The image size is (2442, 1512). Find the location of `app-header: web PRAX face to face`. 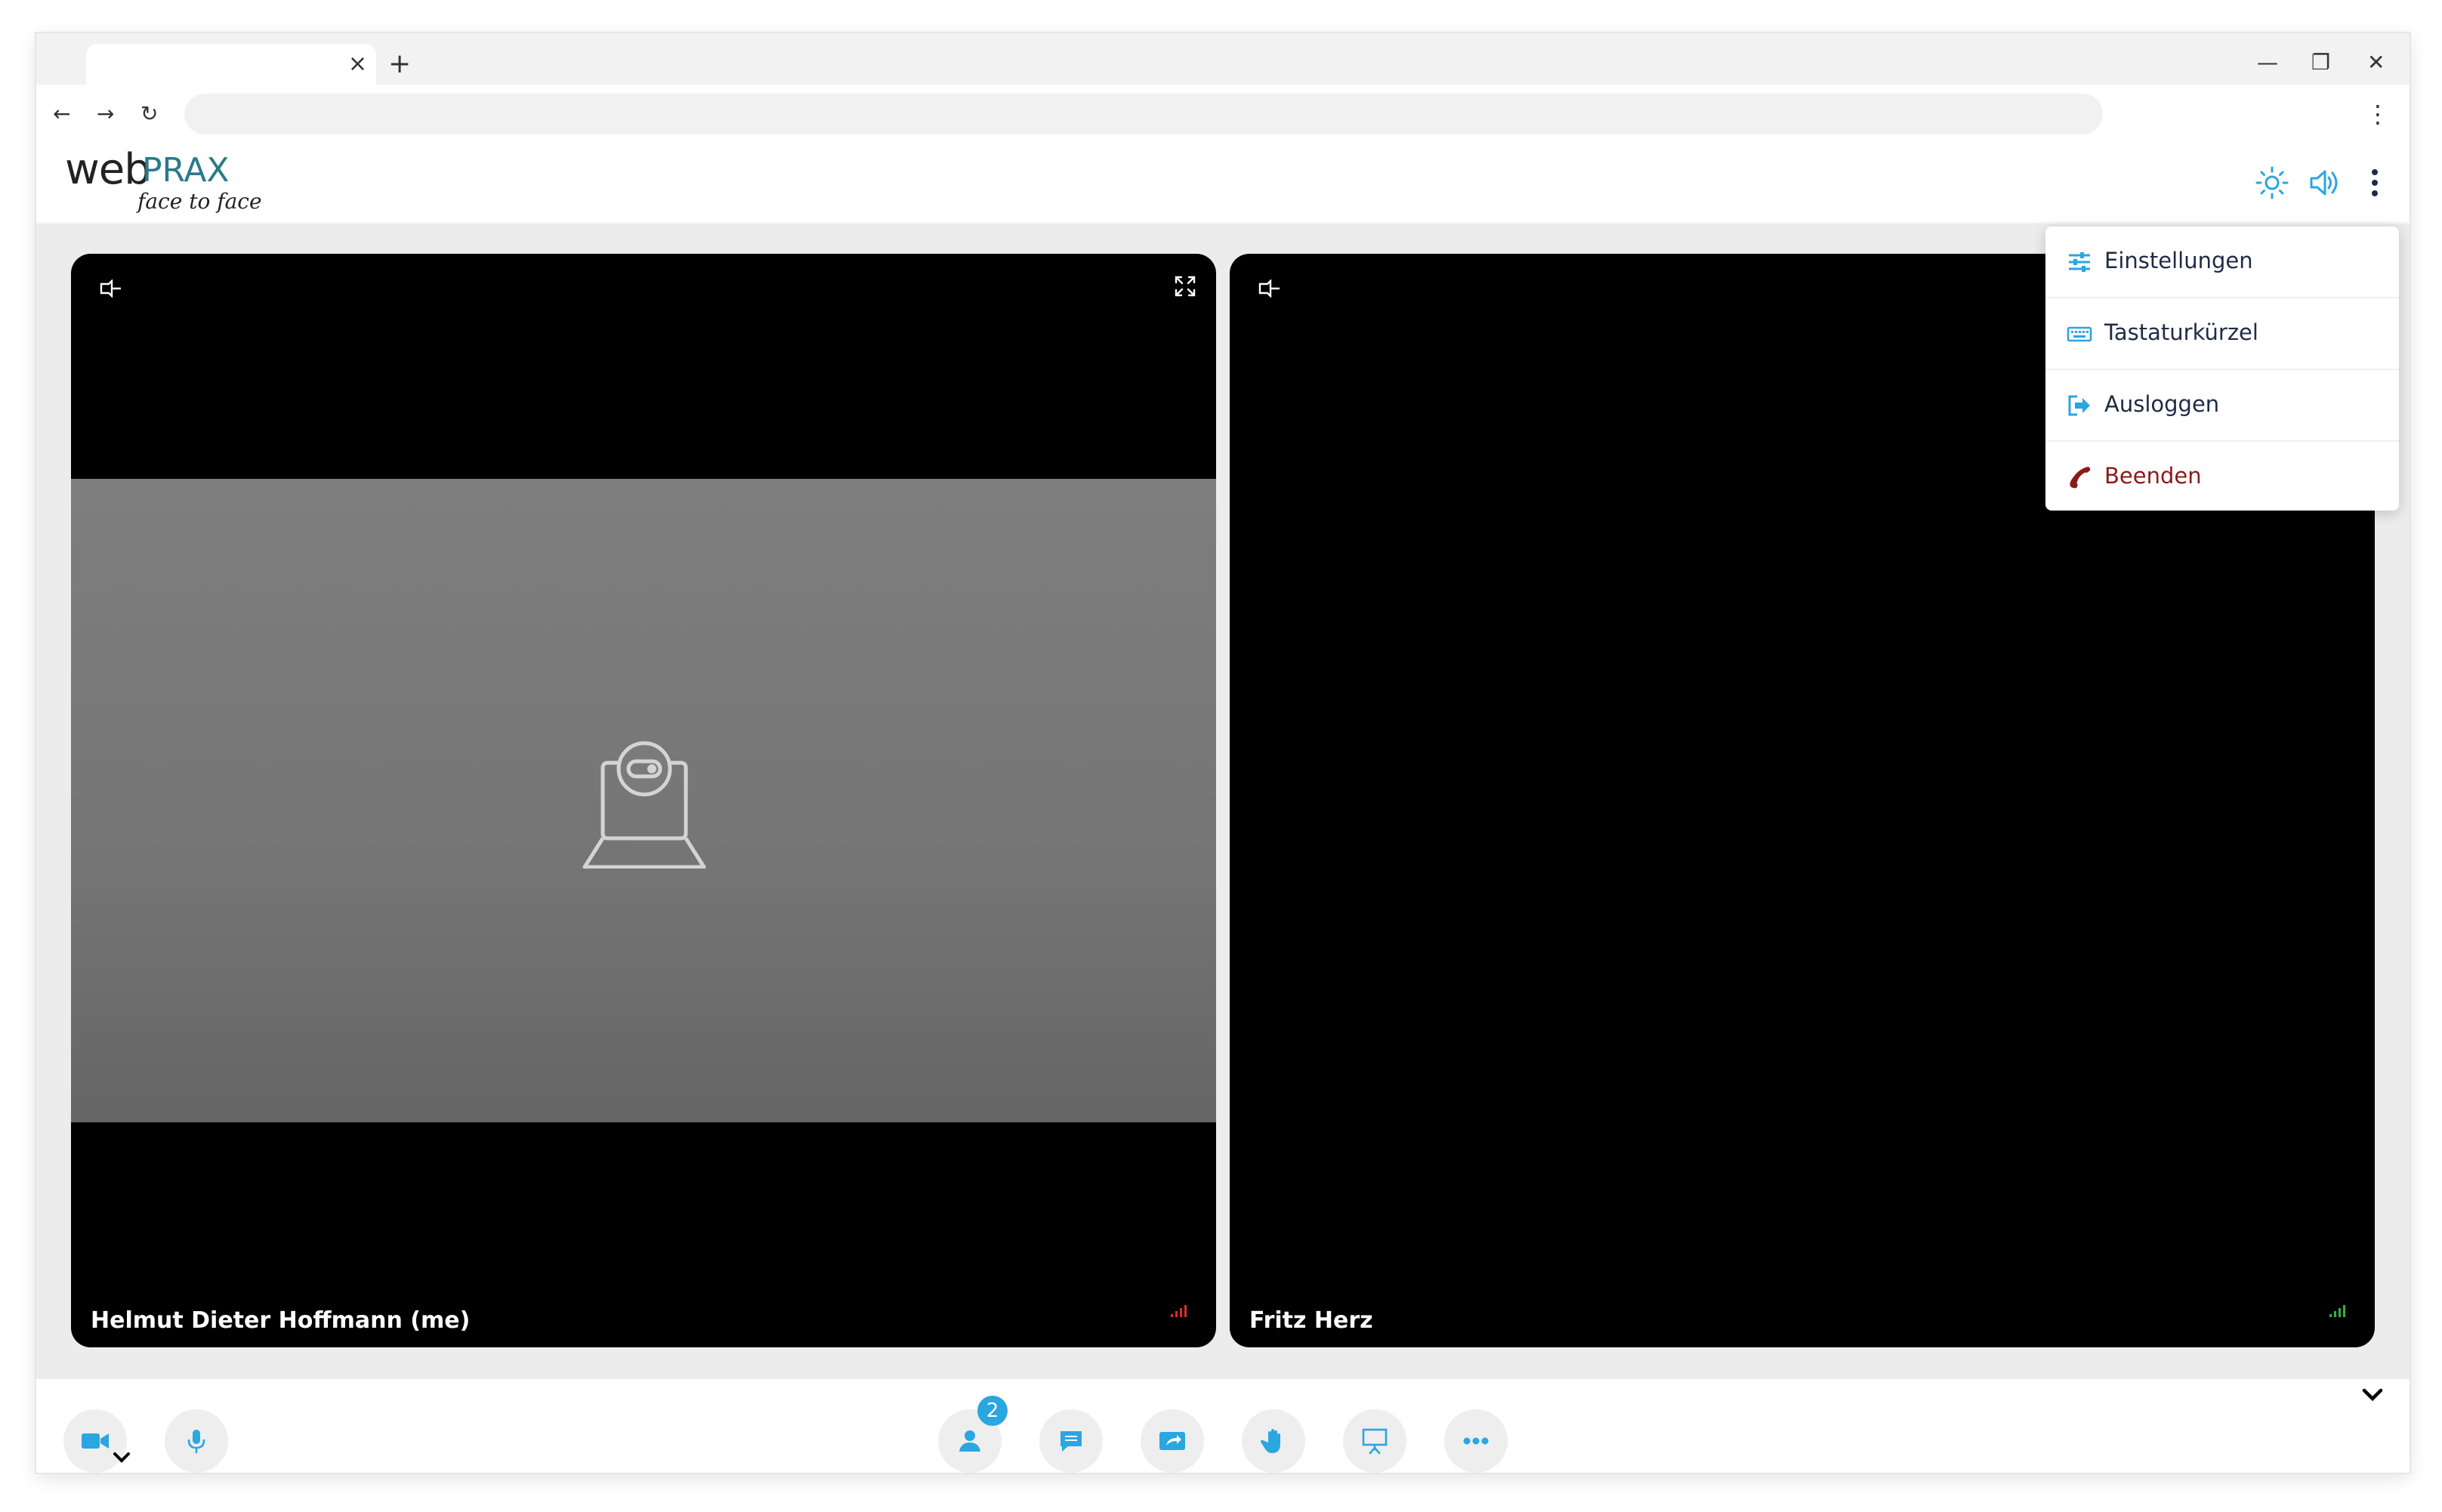

app-header: web PRAX face to face is located at coordinates (1223, 183).